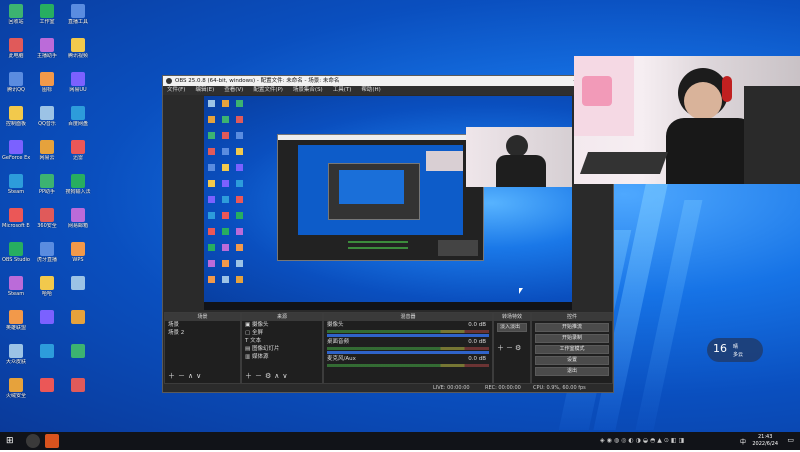 The height and width of the screenshot is (452, 800). What do you see at coordinates (47, 150) in the screenshot?
I see `desktop-icon: 网易云` at bounding box center [47, 150].